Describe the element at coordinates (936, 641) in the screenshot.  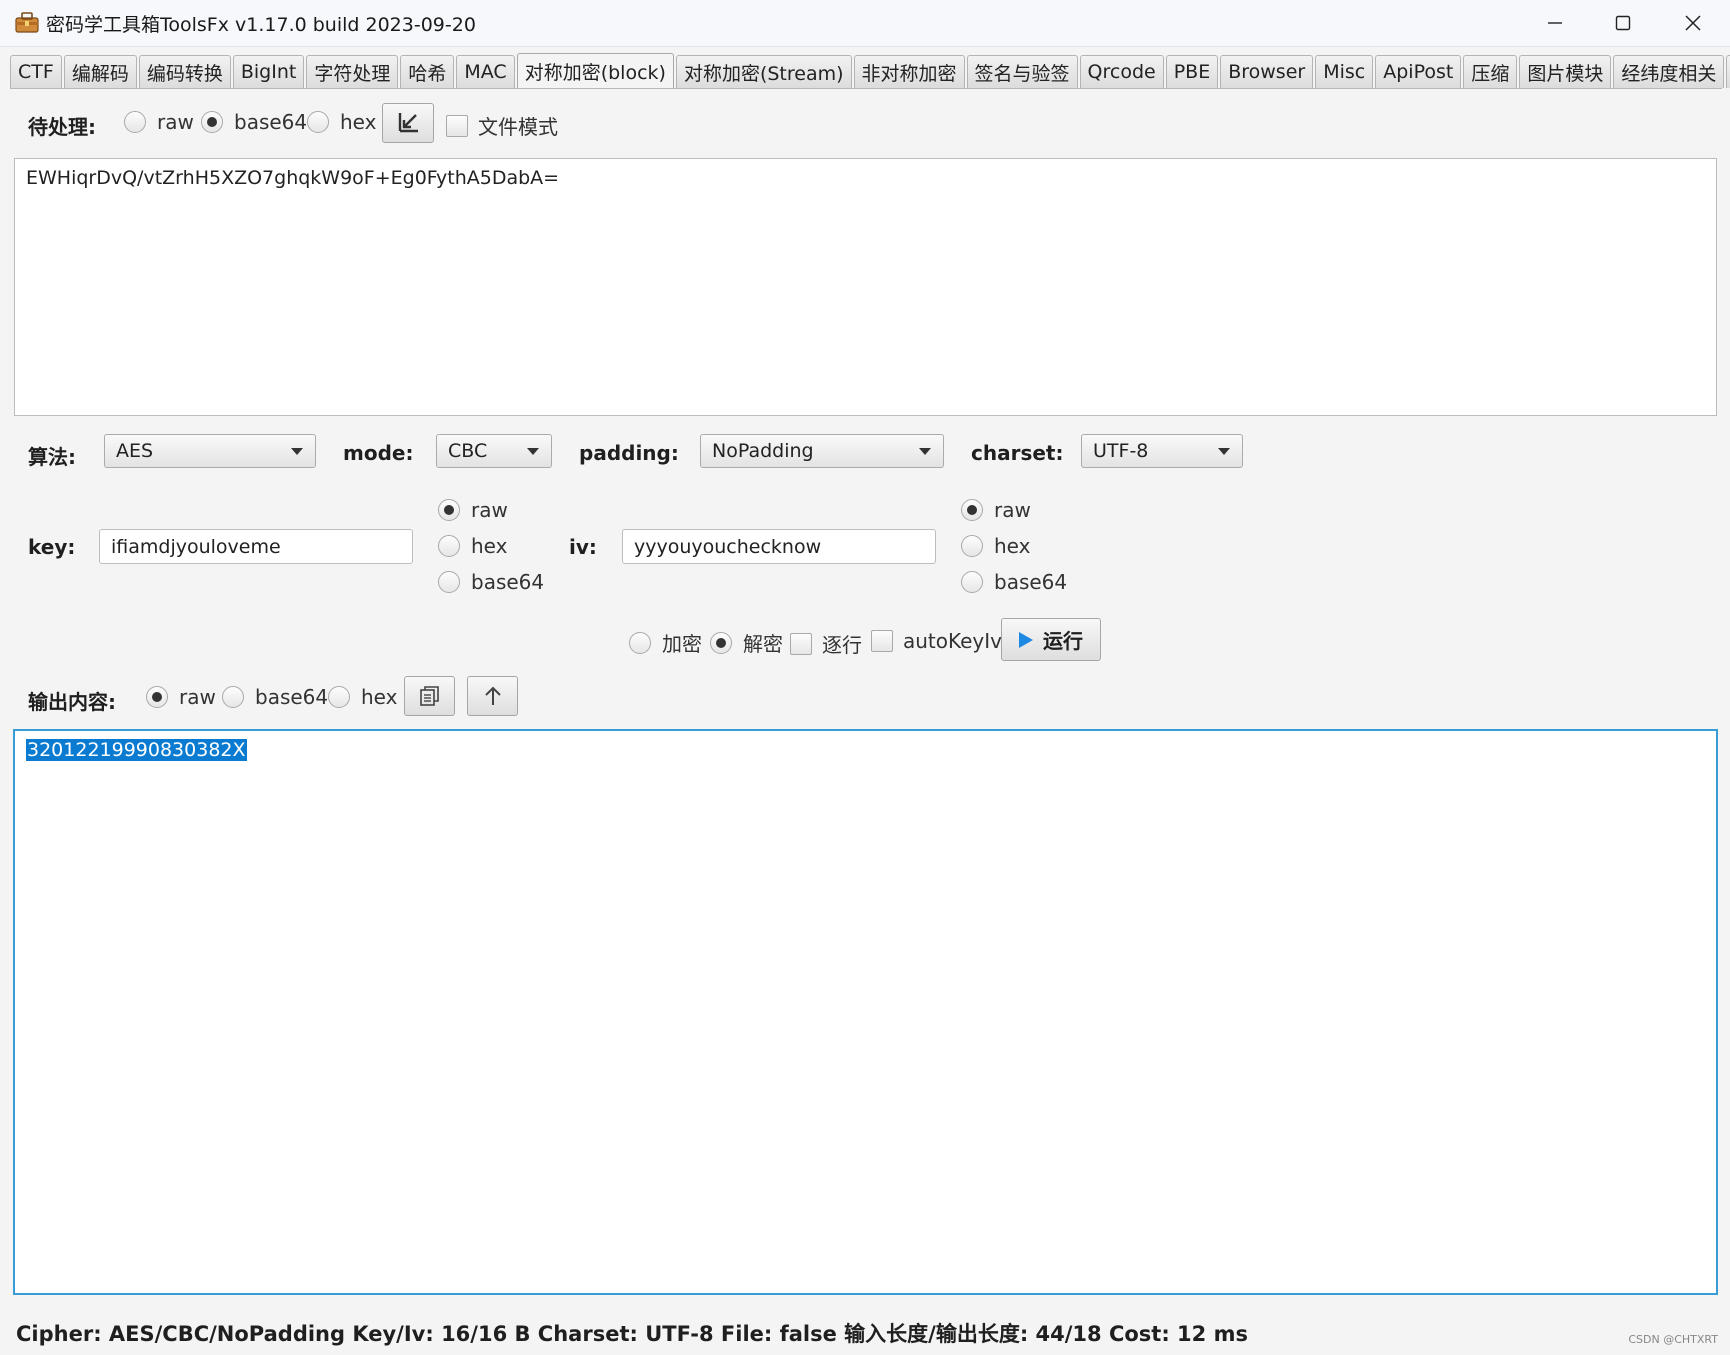
I see `auto-key-iv-checkbox: autoKeyIv` at that location.